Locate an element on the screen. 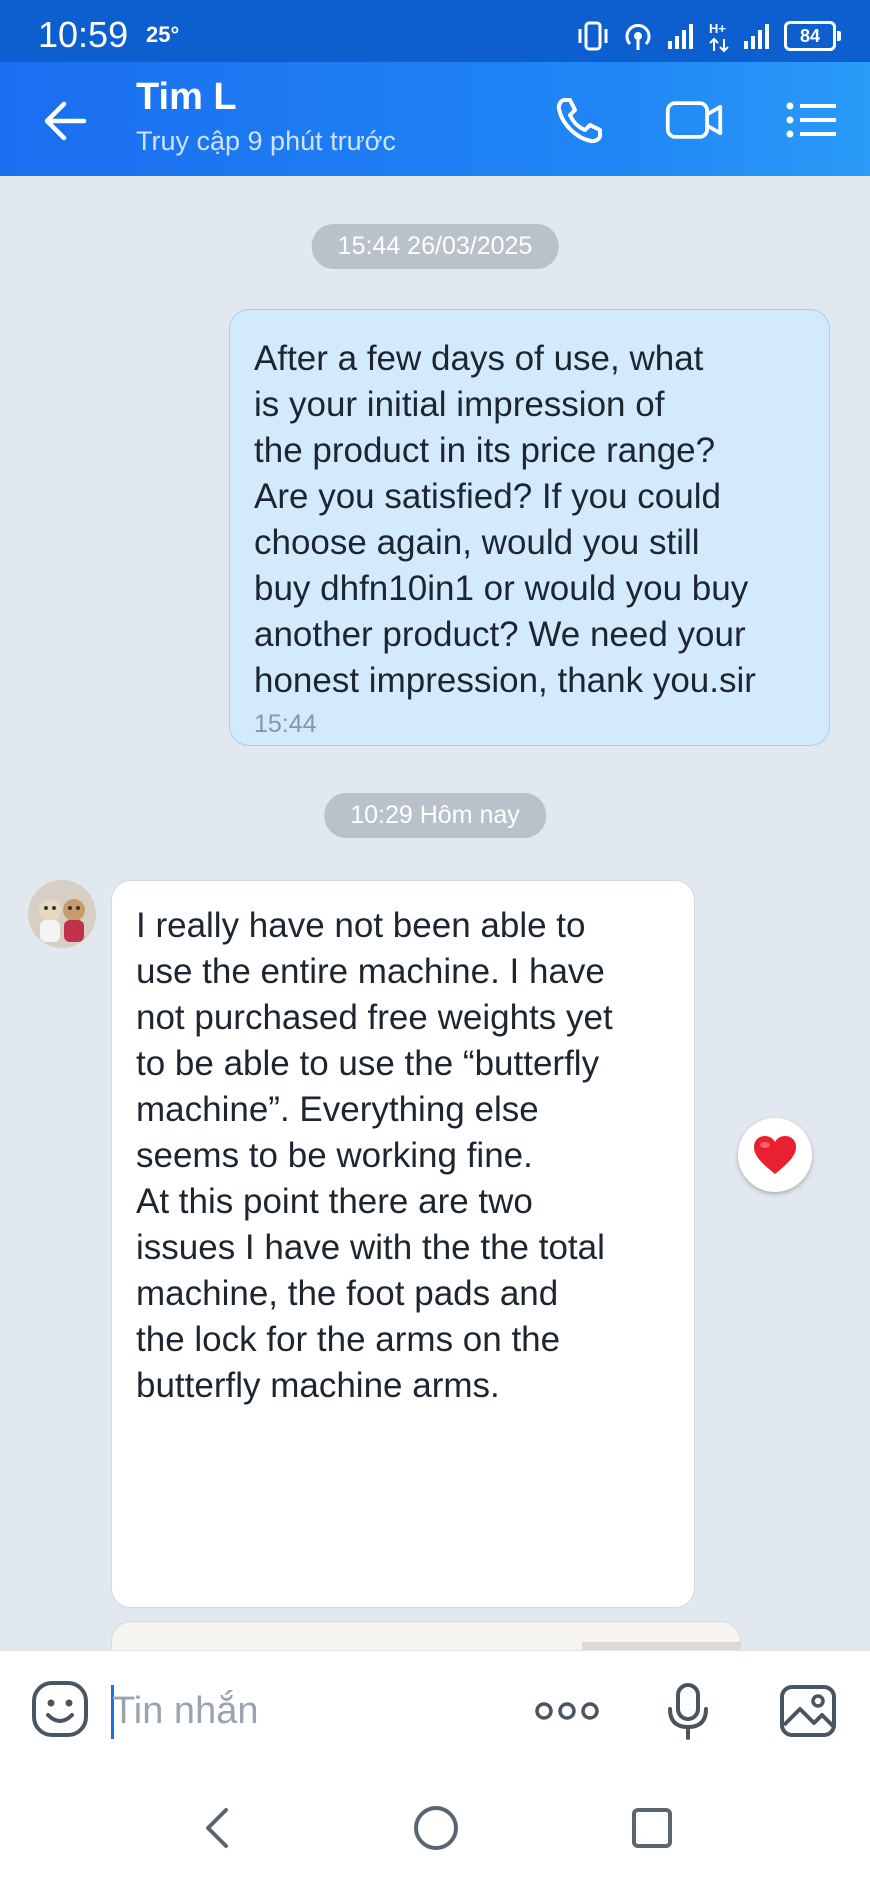 This screenshot has height=1884, width=870. message-composer is located at coordinates (435, 1711).